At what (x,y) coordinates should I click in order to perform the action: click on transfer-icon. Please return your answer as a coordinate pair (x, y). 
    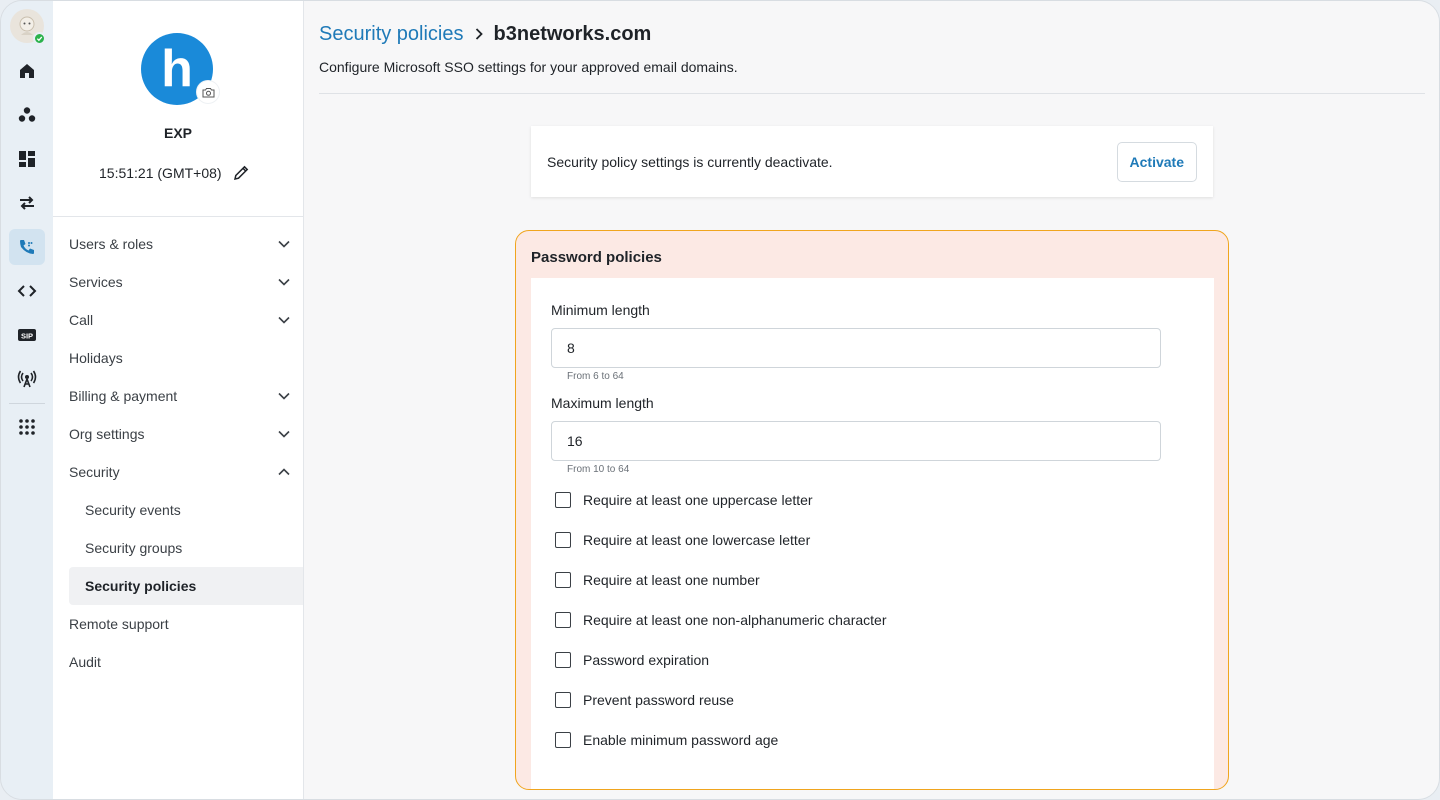
    Looking at the image, I should click on (27, 203).